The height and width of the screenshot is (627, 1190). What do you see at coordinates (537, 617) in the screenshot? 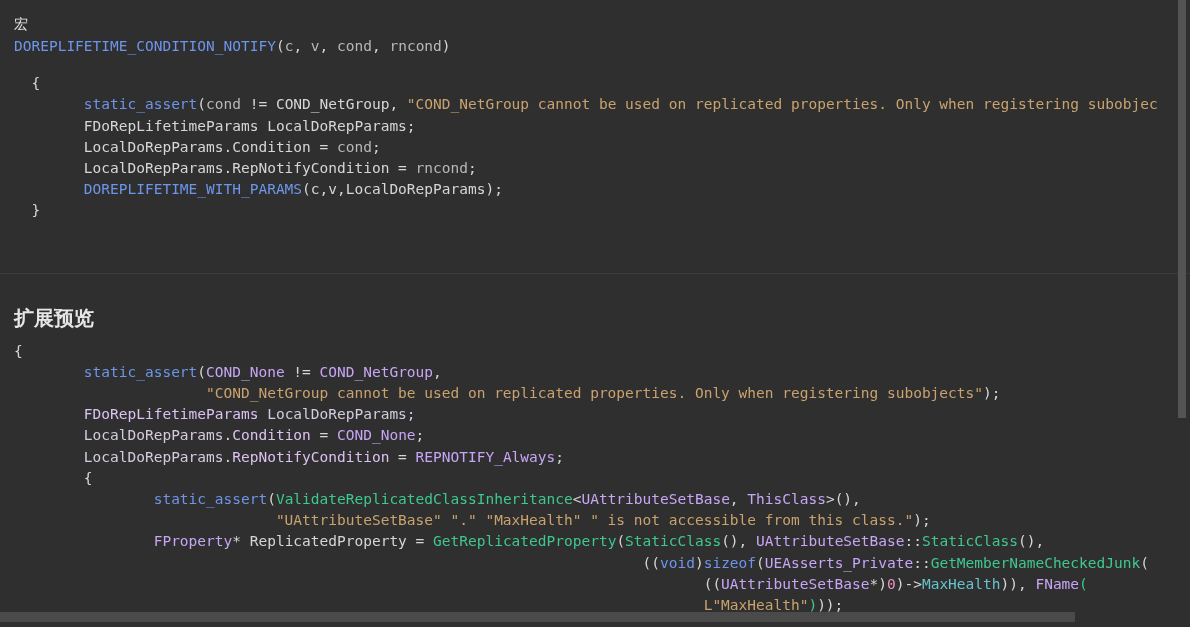
I see `horizontal-scrollbar` at bounding box center [537, 617].